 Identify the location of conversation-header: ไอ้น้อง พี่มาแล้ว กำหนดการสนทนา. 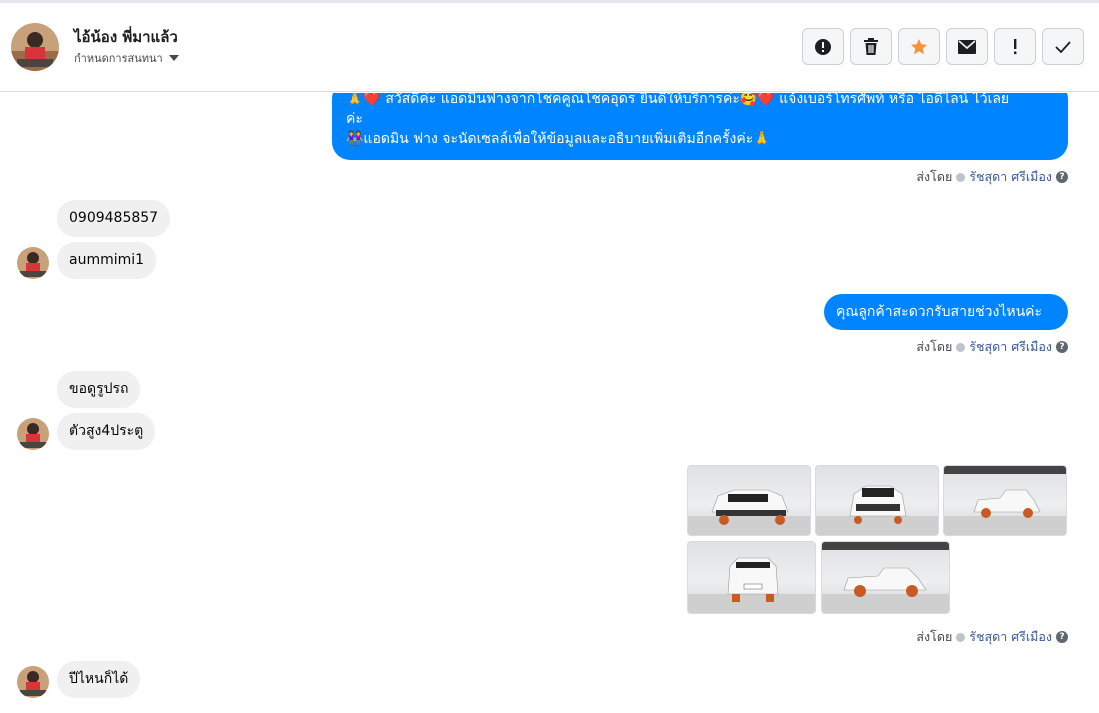
(549, 47).